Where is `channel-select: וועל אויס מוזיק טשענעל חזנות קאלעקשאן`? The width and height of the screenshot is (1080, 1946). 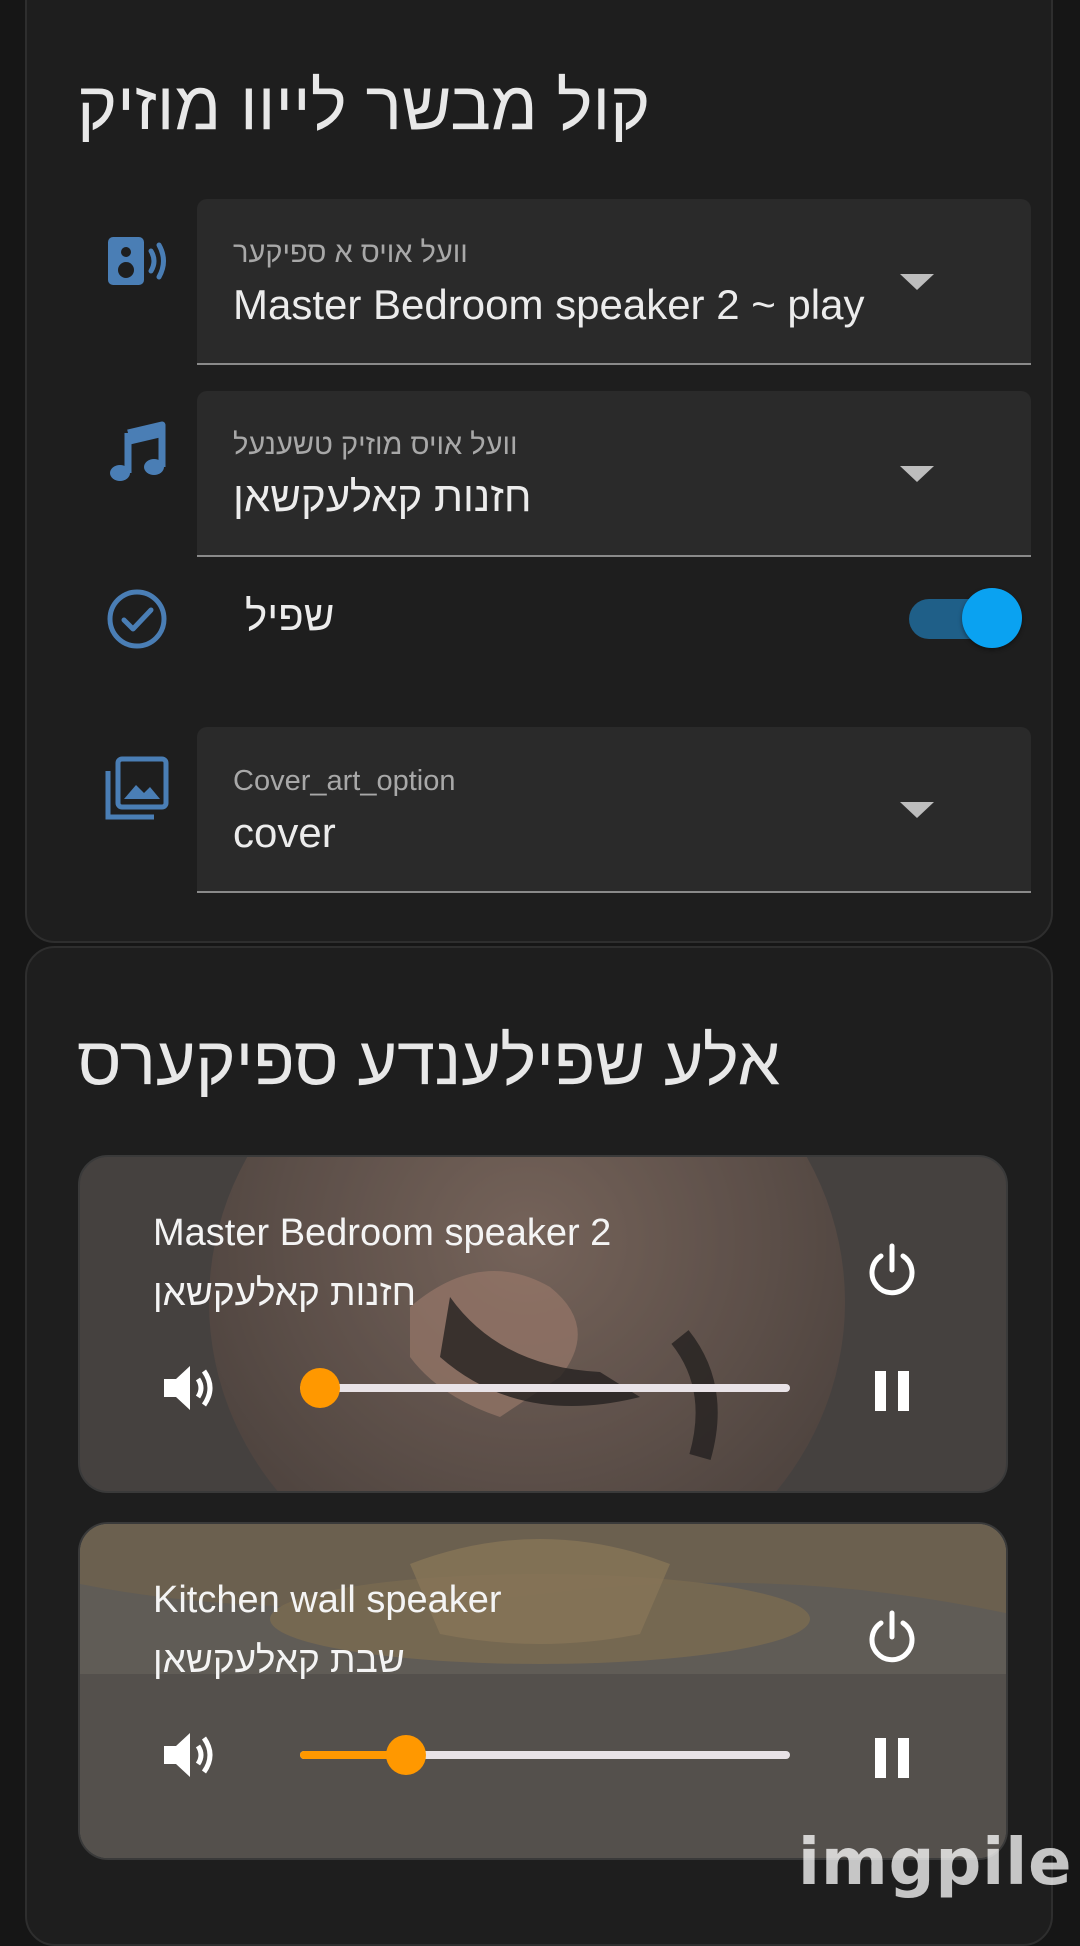 channel-select: וועל אויס מוזיק טשענעל חזנות קאלעקשאן is located at coordinates (614, 474).